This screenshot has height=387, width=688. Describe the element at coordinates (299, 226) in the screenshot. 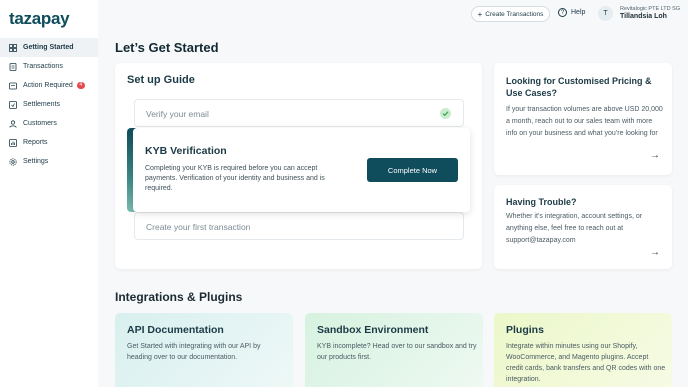

I see `setup-step-create-transaction: Create your first transaction` at that location.